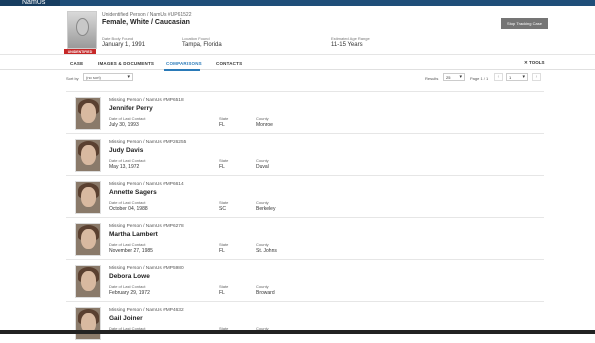 The height and width of the screenshot is (343, 595). What do you see at coordinates (350, 38) in the screenshot?
I see `age-range-label: Estimated Age Range` at bounding box center [350, 38].